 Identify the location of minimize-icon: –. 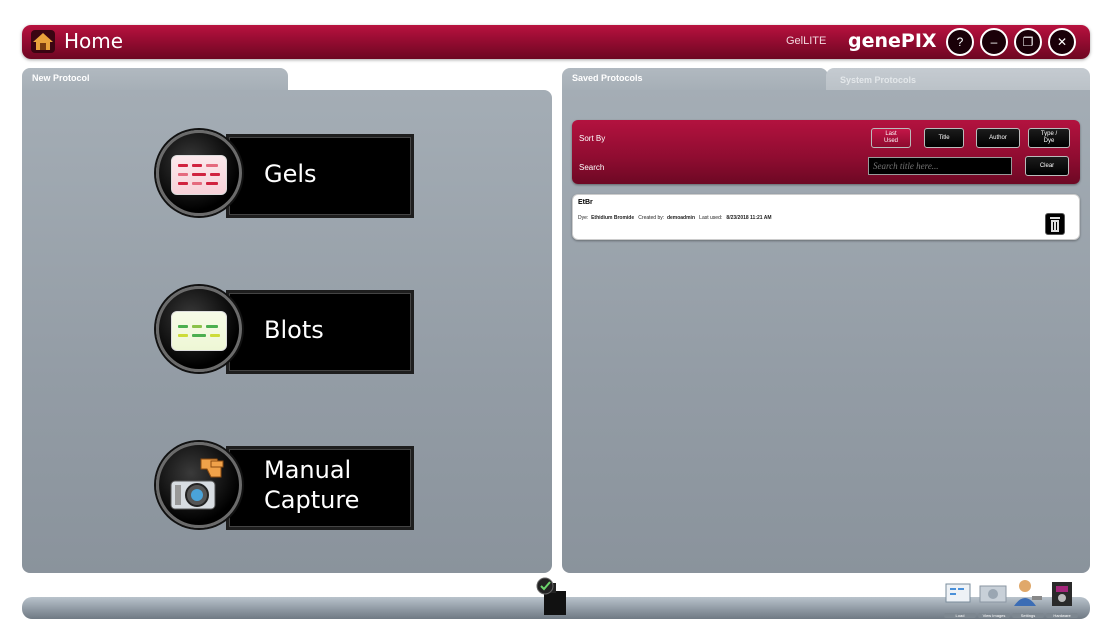
(994, 42).